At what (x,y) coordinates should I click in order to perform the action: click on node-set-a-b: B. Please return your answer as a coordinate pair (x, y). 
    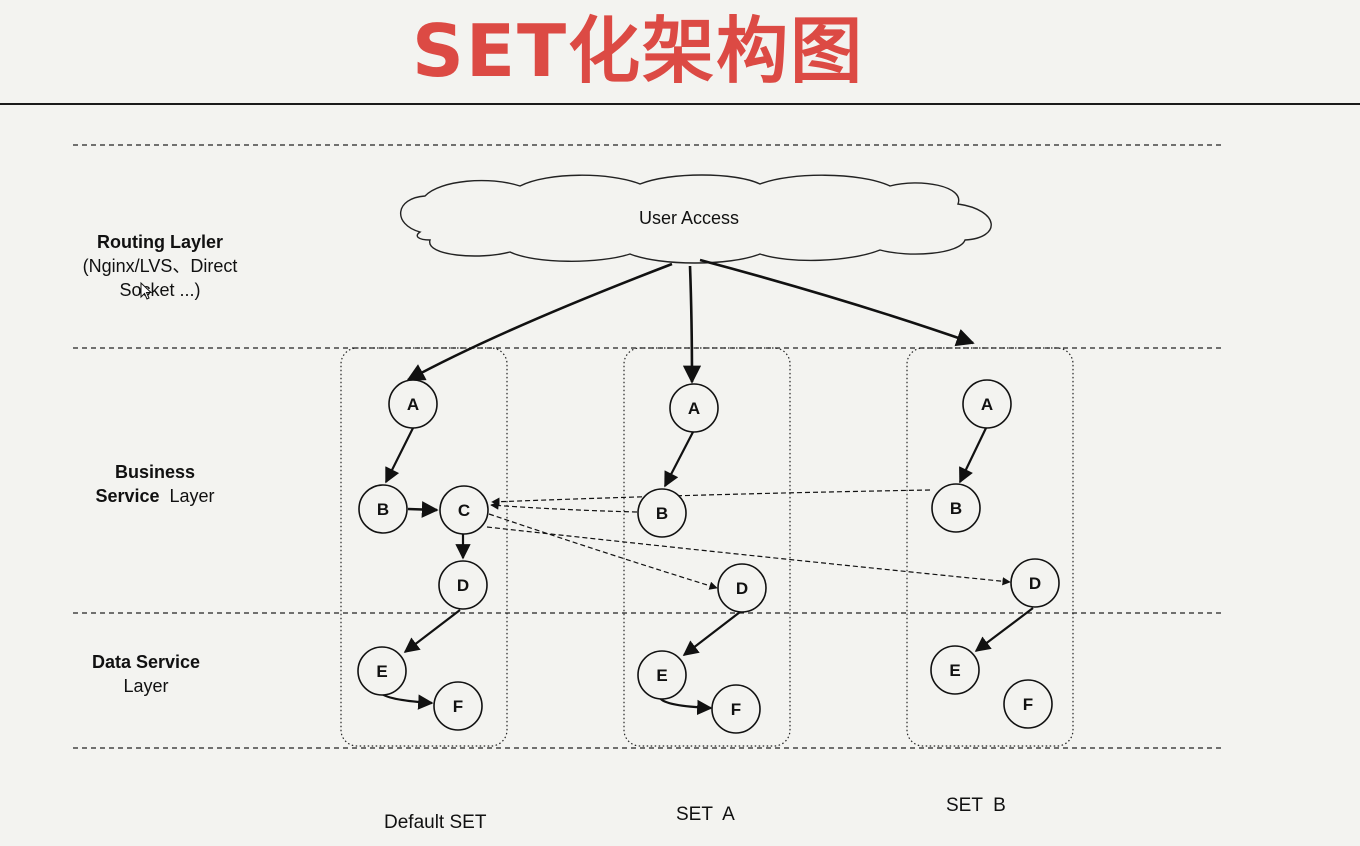
    Looking at the image, I should click on (662, 513).